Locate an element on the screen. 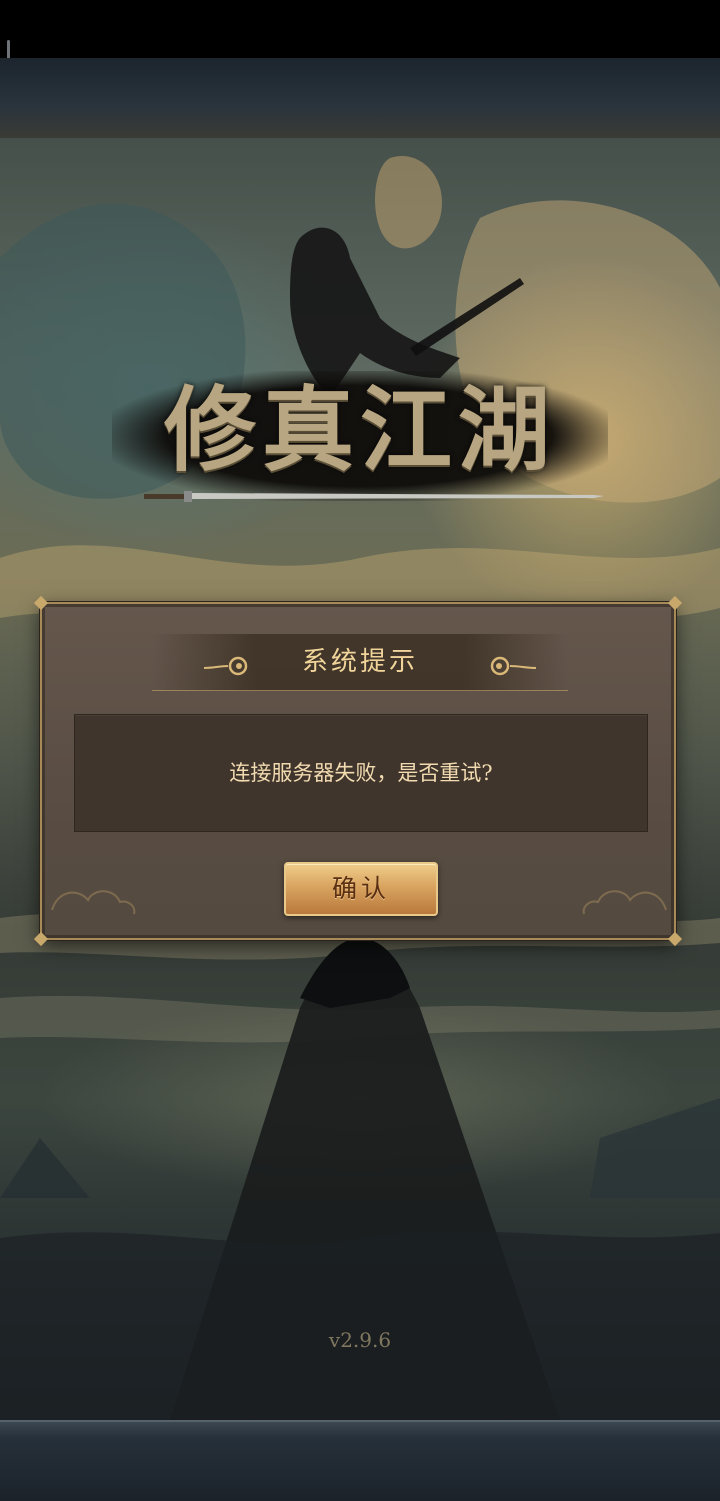 This screenshot has width=720, height=1501. confirm-button: 确认 is located at coordinates (361, 889).